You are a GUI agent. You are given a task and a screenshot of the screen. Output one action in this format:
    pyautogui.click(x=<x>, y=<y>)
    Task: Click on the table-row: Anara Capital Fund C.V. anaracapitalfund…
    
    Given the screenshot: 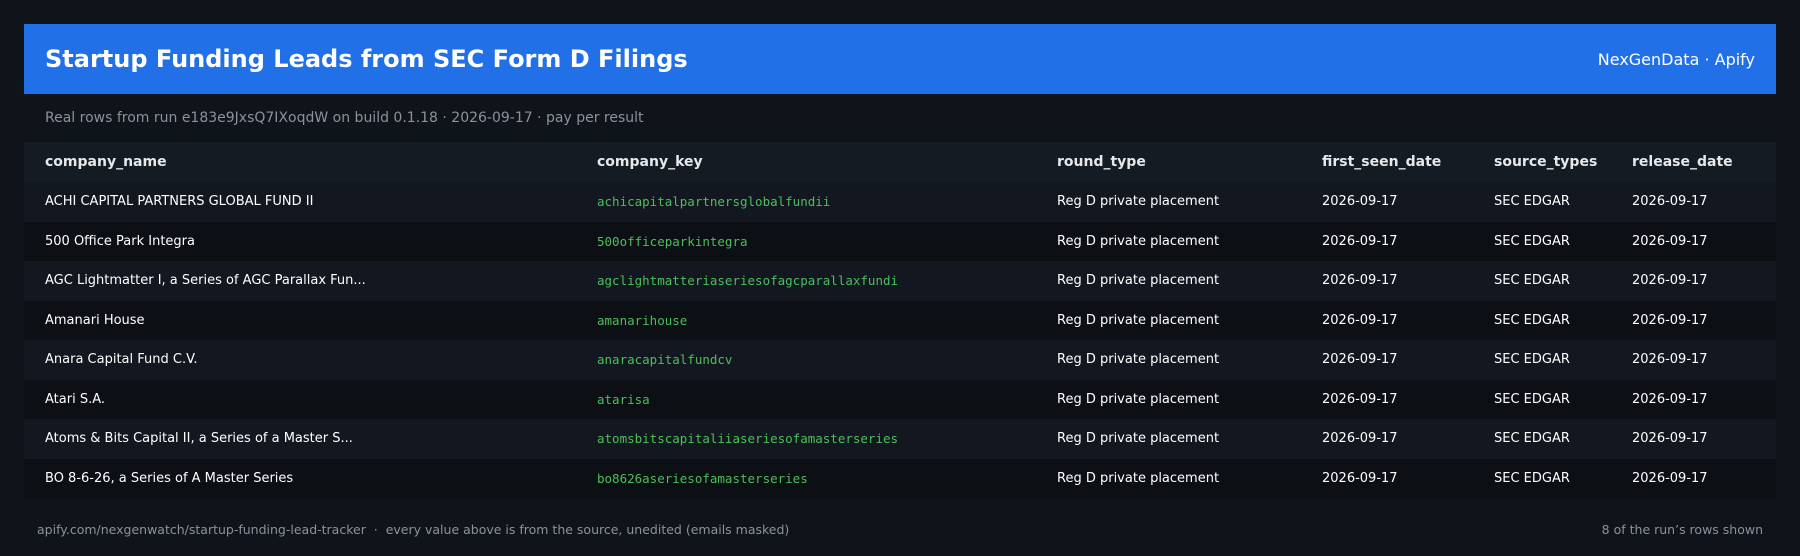 What is the action you would take?
    pyautogui.click(x=900, y=360)
    